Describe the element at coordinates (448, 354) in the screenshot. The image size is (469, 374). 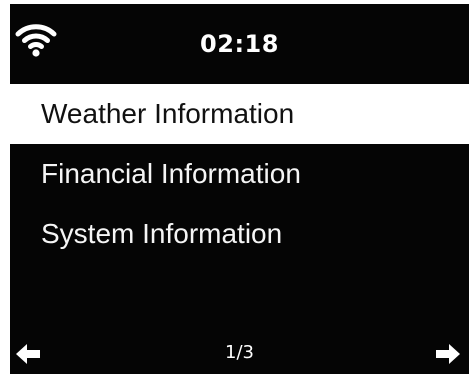
I see `arrow-right-icon` at that location.